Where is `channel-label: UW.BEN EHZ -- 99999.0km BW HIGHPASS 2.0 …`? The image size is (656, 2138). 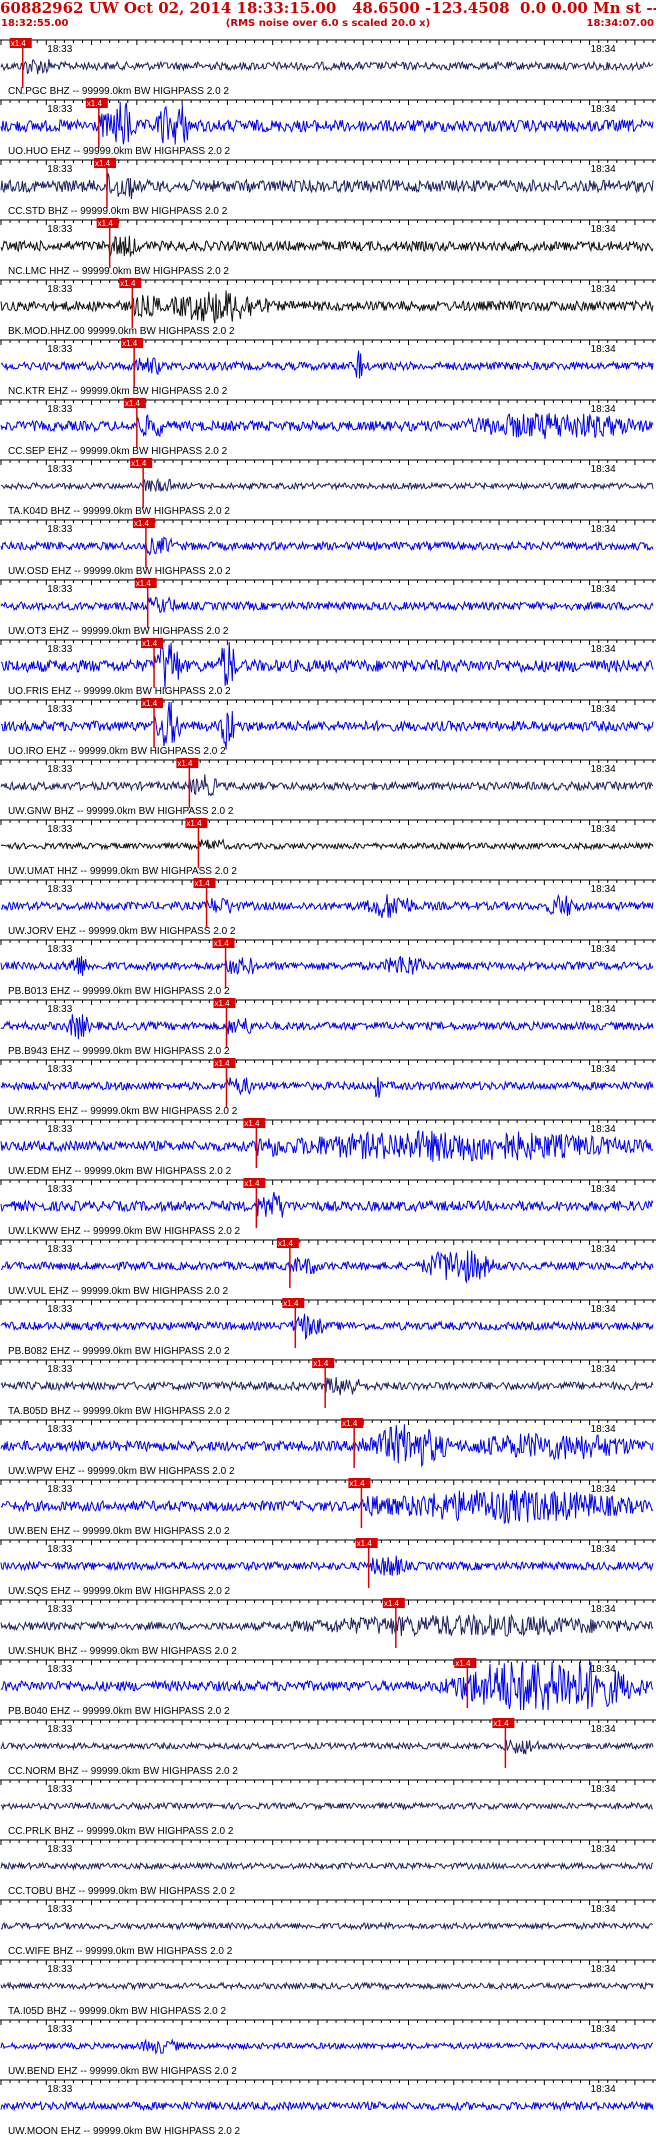
channel-label: UW.BEN EHZ -- 99999.0km BW HIGHPASS 2.0 … is located at coordinates (119, 1531).